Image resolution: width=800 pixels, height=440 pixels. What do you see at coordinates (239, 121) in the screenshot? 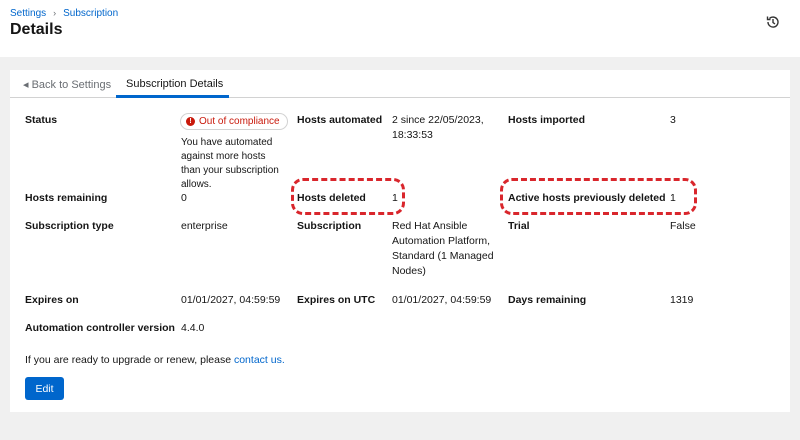
I see `status-badge-text: Out of compliance` at bounding box center [239, 121].